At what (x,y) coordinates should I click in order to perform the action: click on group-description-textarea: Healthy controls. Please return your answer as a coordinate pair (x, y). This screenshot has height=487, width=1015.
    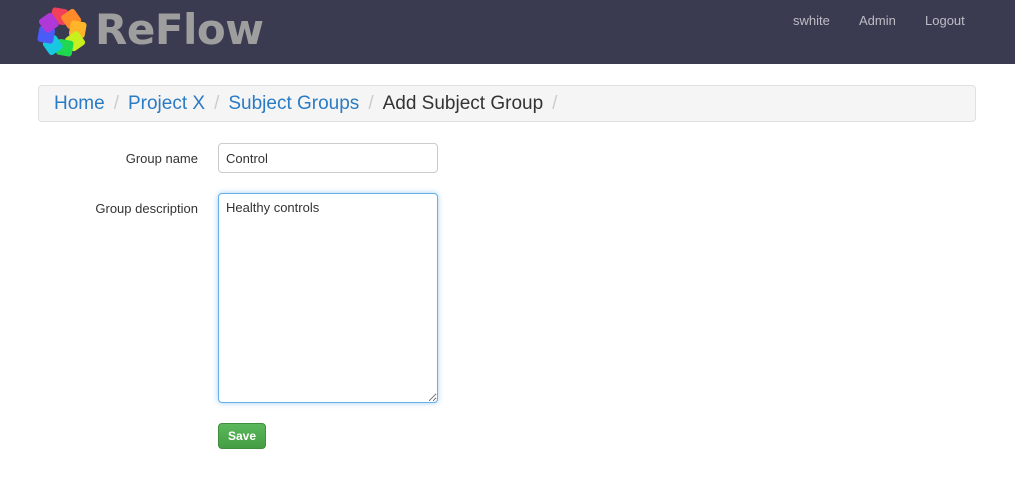
    Looking at the image, I should click on (328, 298).